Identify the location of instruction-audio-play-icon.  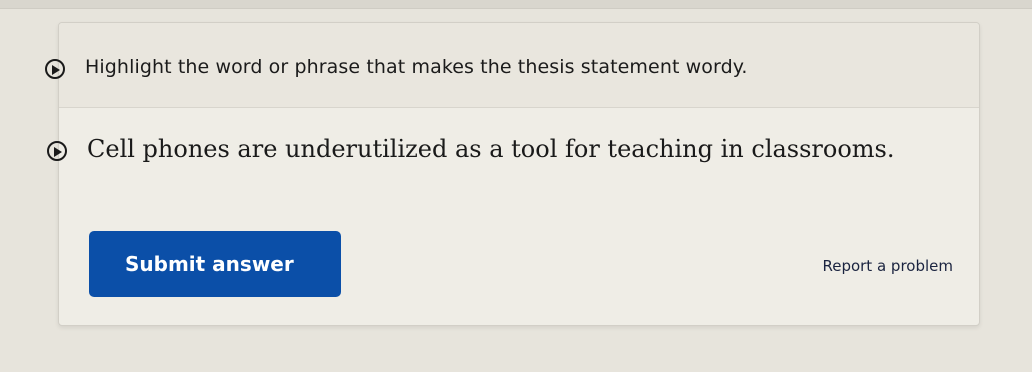
(55, 69).